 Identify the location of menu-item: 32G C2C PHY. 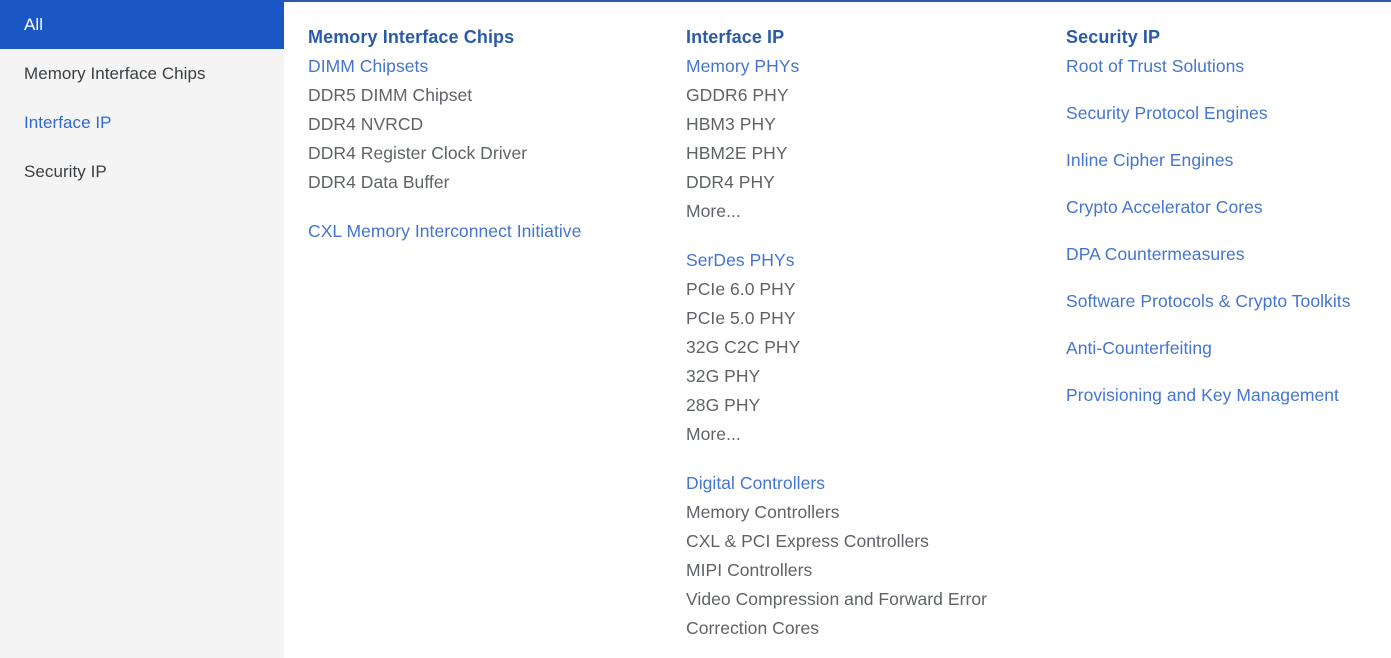
(864, 347).